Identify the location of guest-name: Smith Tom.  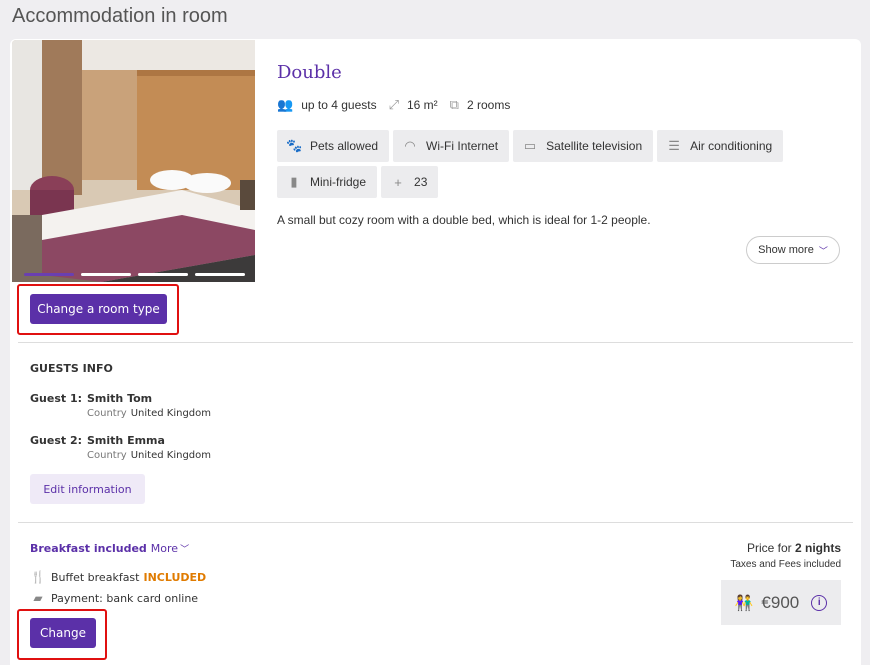
(120, 398).